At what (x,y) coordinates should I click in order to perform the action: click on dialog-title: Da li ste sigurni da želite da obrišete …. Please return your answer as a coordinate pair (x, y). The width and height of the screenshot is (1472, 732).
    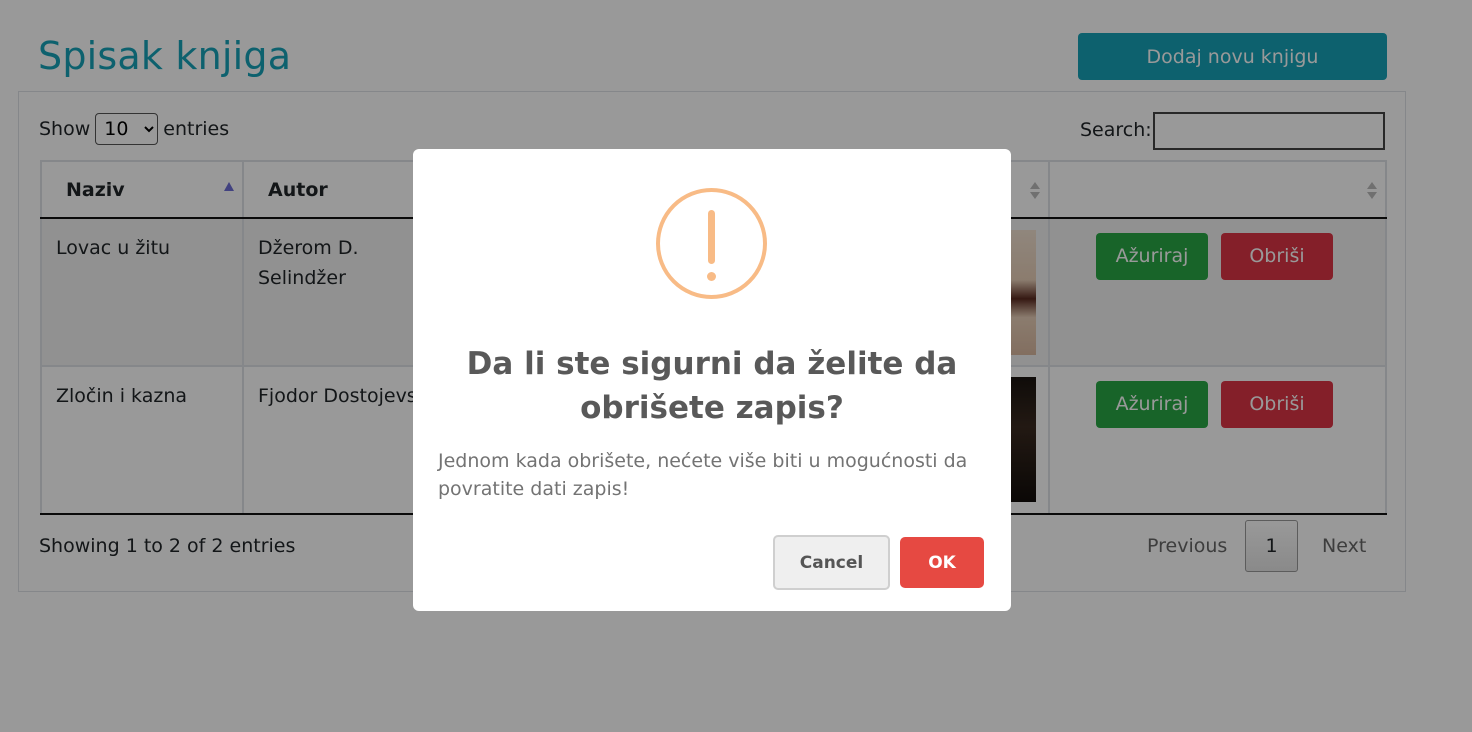
    Looking at the image, I should click on (712, 386).